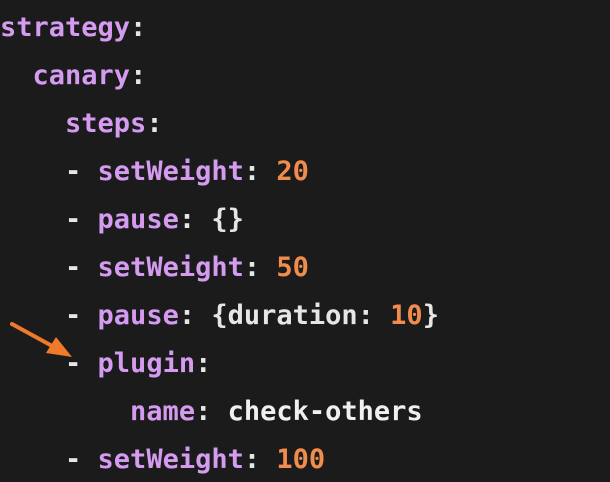 This screenshot has width=610, height=482. What do you see at coordinates (227, 219) in the screenshot?
I see `yaml-value: {}` at bounding box center [227, 219].